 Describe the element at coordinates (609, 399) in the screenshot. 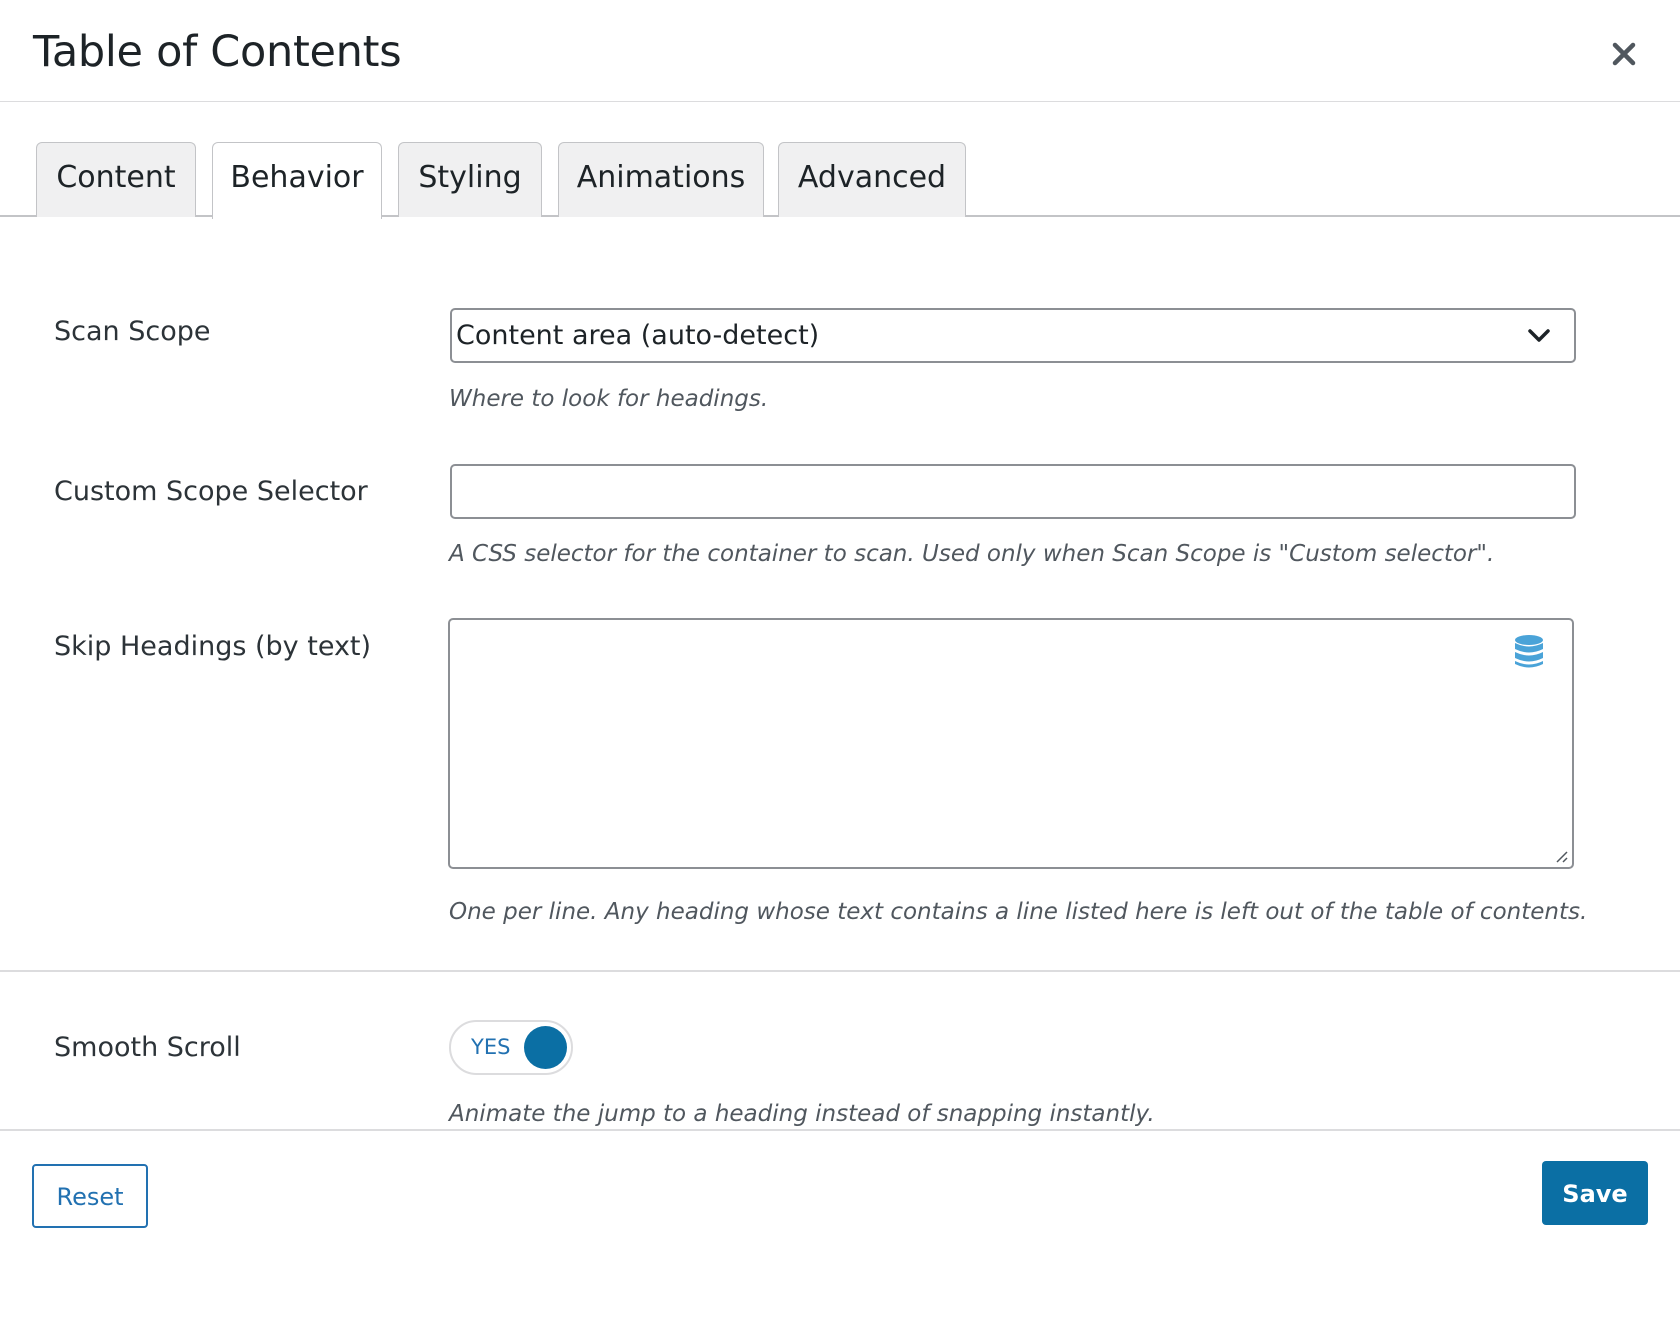

I see `scan-scope-help: Where to look for headings.` at that location.